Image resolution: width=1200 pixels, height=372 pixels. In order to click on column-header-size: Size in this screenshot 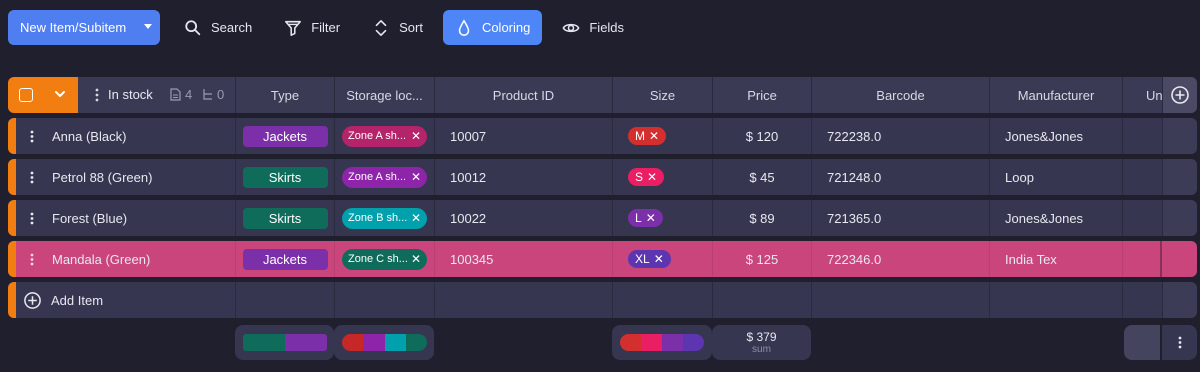, I will do `click(662, 95)`.